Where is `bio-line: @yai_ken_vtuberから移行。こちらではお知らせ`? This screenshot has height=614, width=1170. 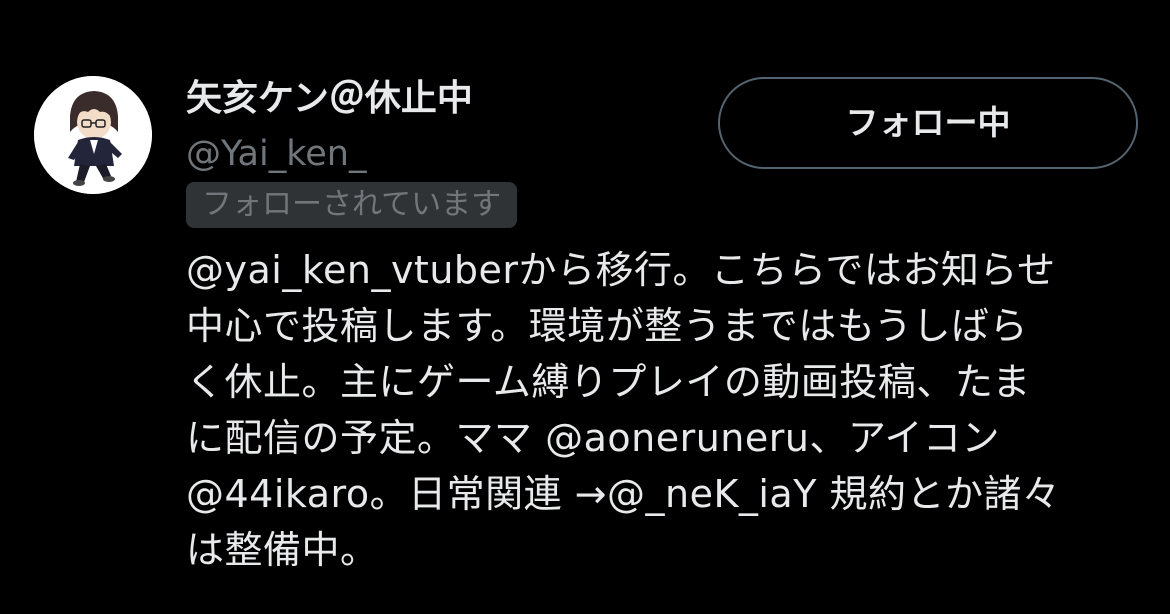 bio-line: @yai_ken_vtuberから移行。こちらではお知らせ is located at coordinates (621, 270).